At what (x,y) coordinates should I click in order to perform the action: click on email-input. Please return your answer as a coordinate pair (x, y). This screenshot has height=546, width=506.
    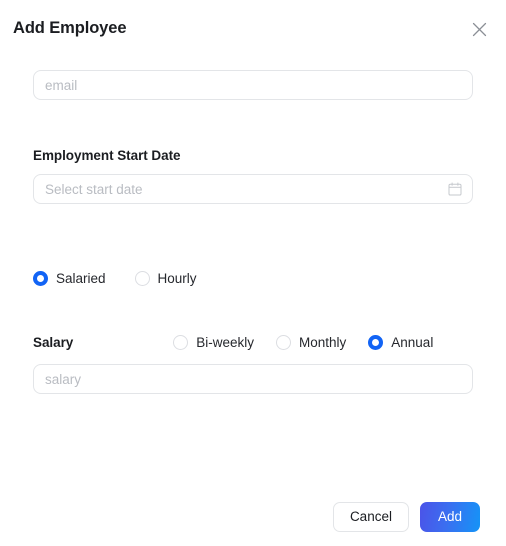
    Looking at the image, I should click on (253, 85).